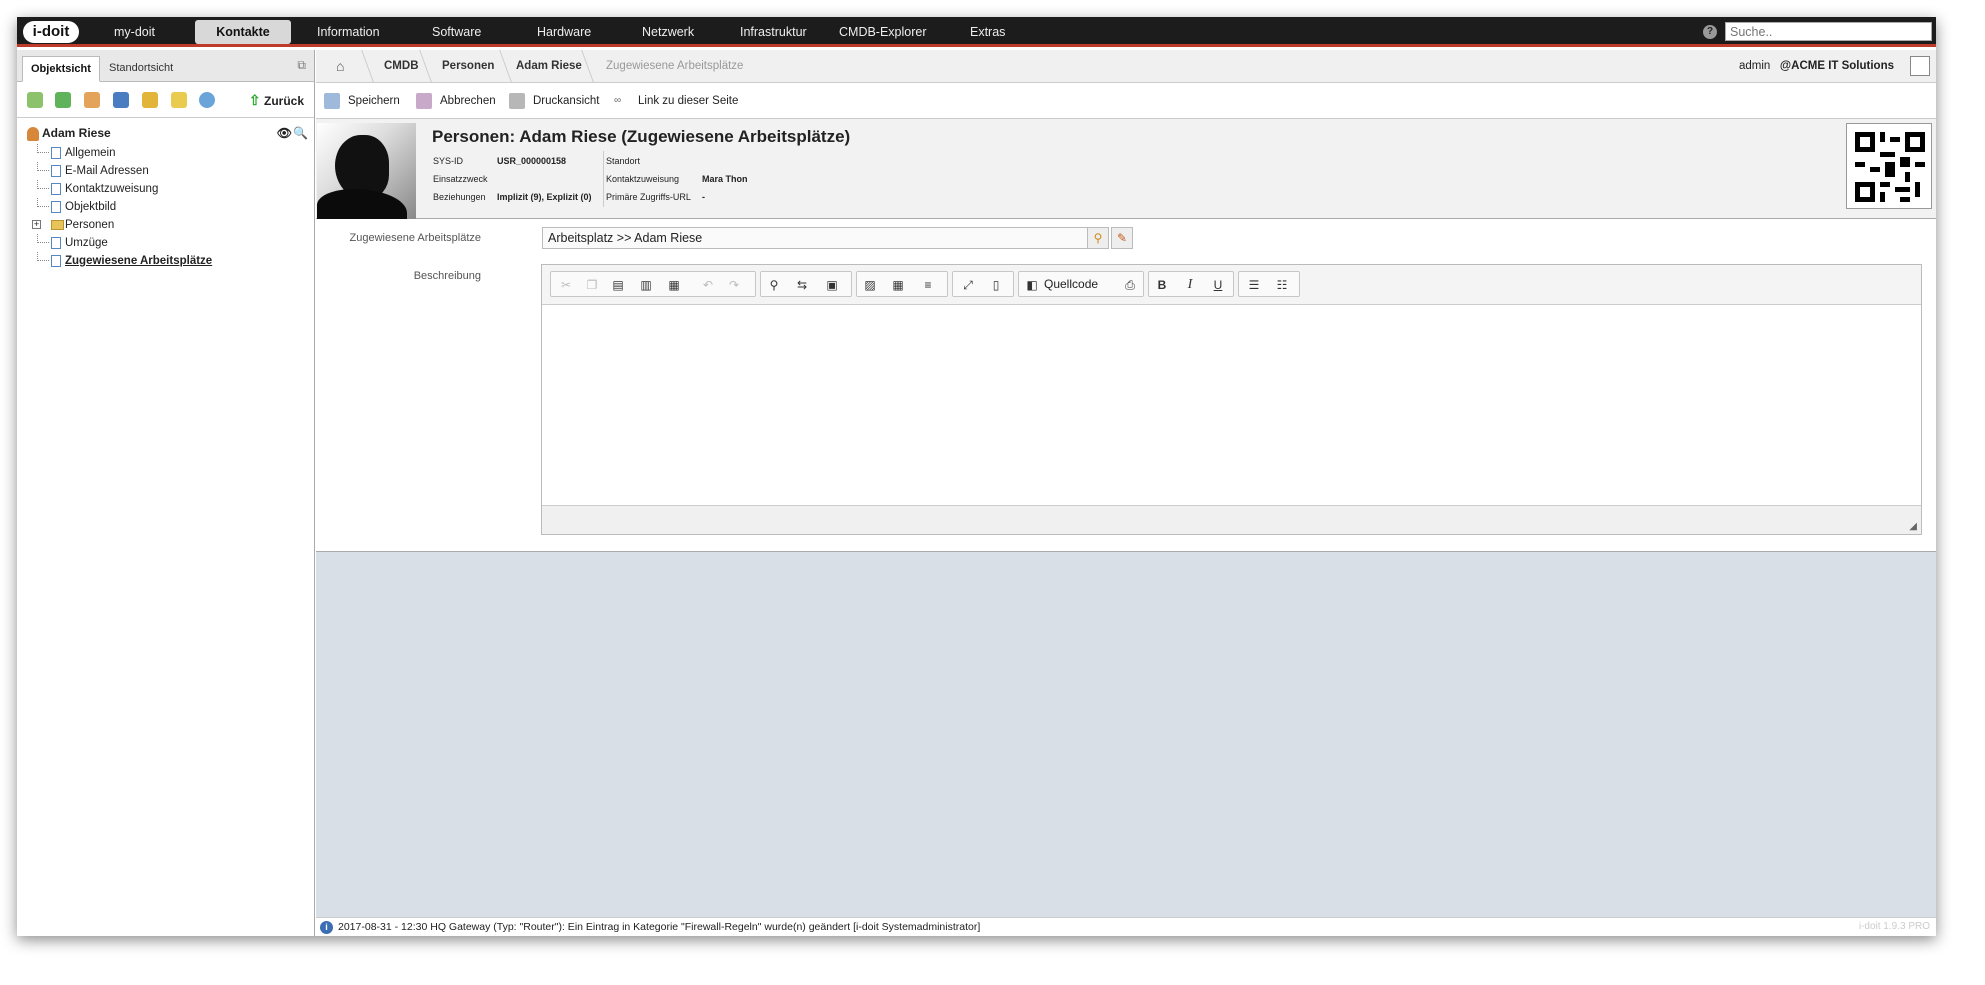 This screenshot has height=985, width=1985. Describe the element at coordinates (33, 133) in the screenshot. I see `person-icon` at that location.